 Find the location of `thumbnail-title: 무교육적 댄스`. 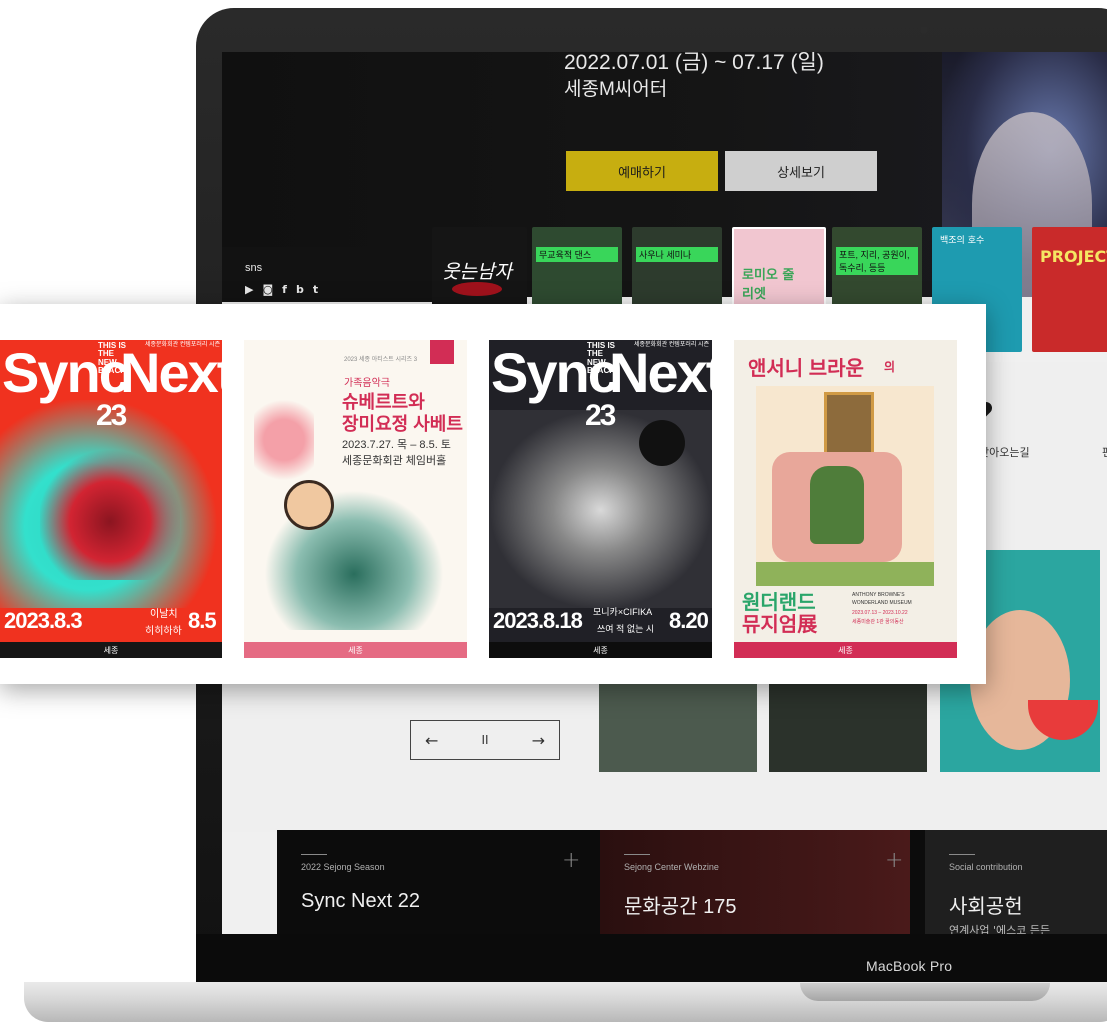

thumbnail-title: 무교육적 댄스 is located at coordinates (577, 254).